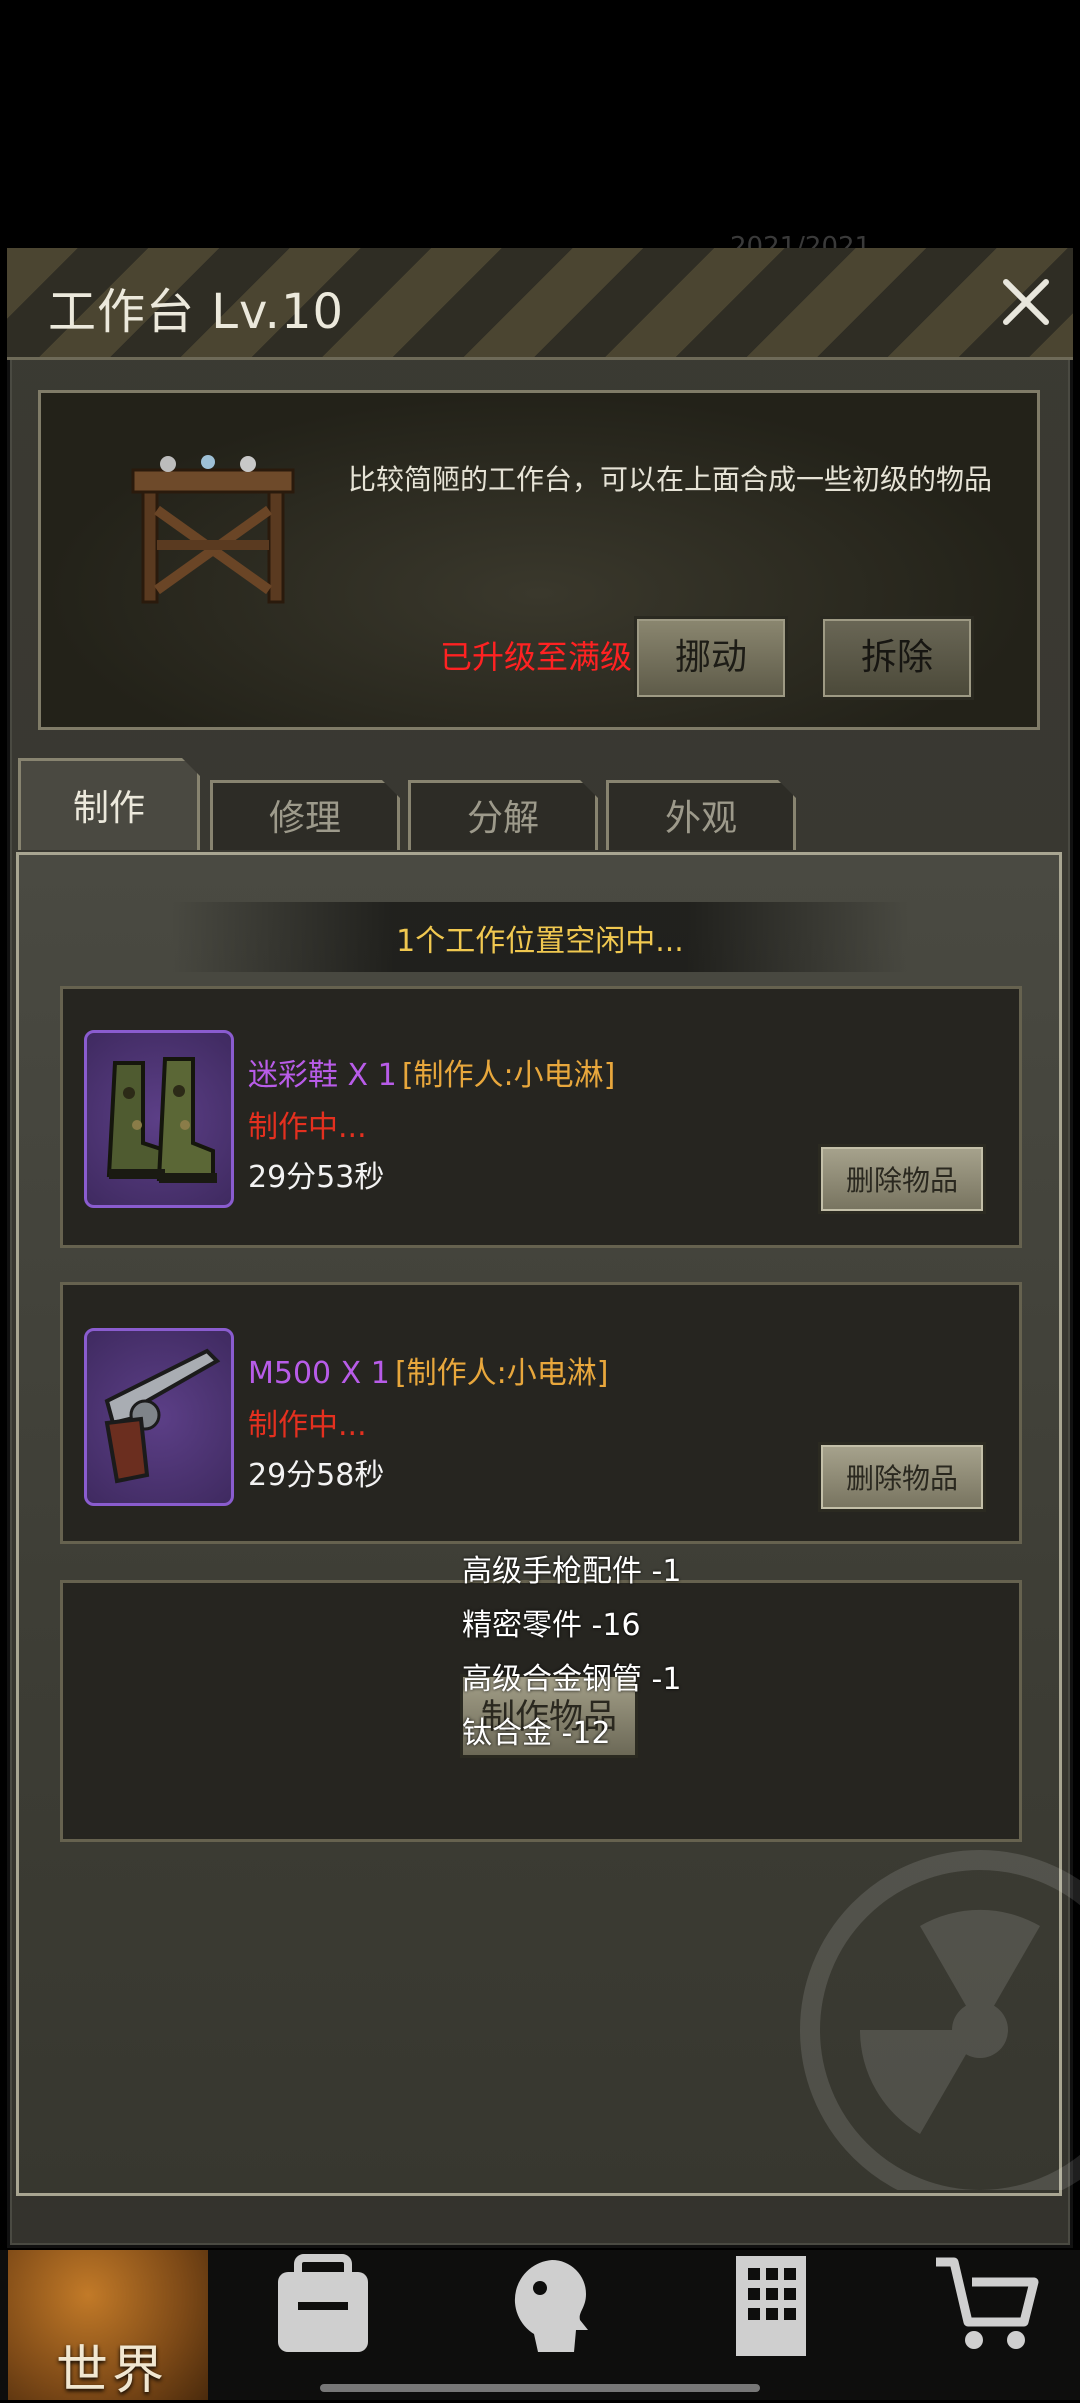 This screenshot has height=2403, width=1080. What do you see at coordinates (109, 804) in the screenshot?
I see `tab-craft: 制作` at bounding box center [109, 804].